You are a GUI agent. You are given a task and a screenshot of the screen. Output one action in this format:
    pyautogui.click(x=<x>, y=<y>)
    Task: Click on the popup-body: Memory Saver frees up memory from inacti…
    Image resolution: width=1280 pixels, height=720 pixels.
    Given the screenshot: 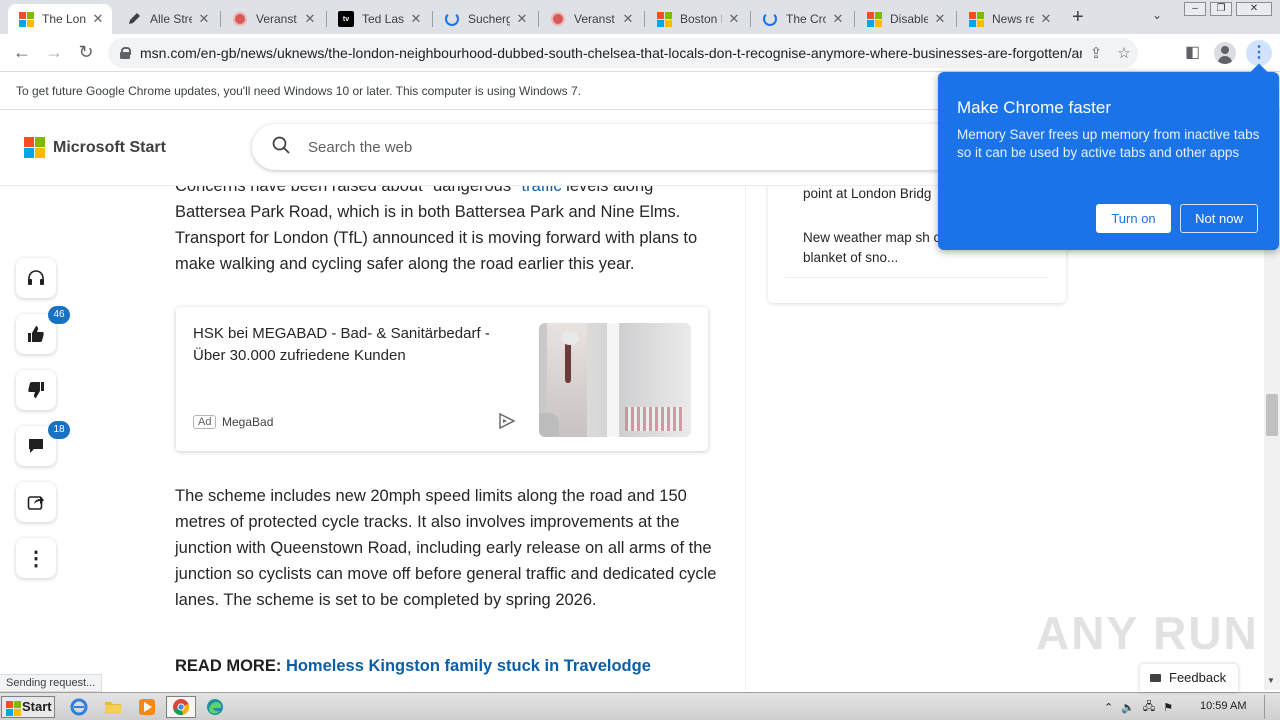 What is the action you would take?
    pyautogui.click(x=1108, y=143)
    